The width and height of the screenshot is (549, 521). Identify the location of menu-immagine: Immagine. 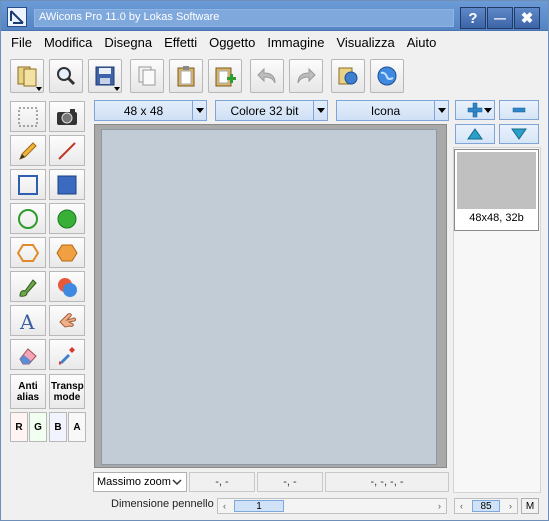
(295, 43).